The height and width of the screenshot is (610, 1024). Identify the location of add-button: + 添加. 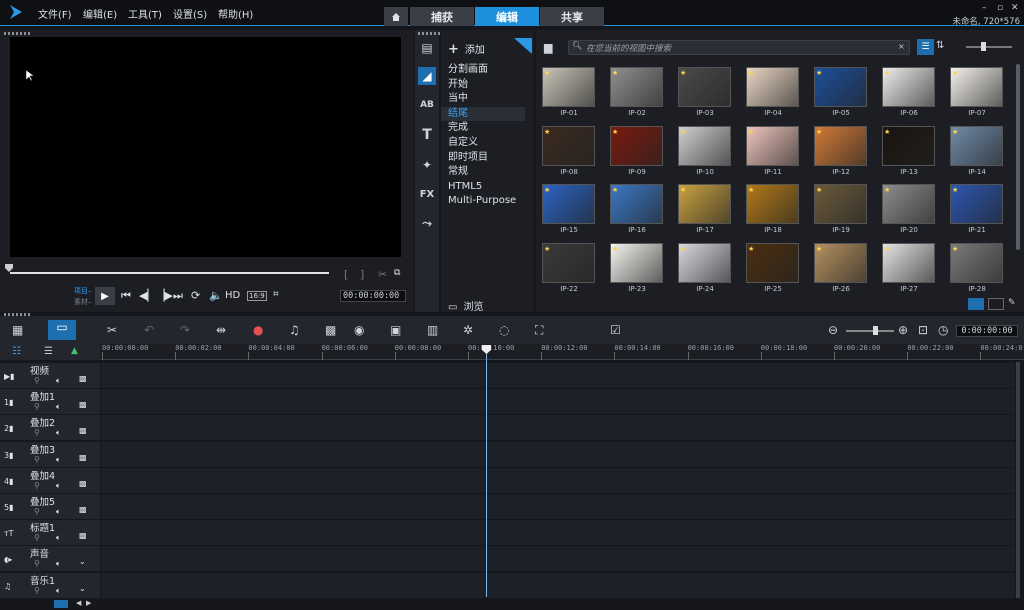
(466, 49).